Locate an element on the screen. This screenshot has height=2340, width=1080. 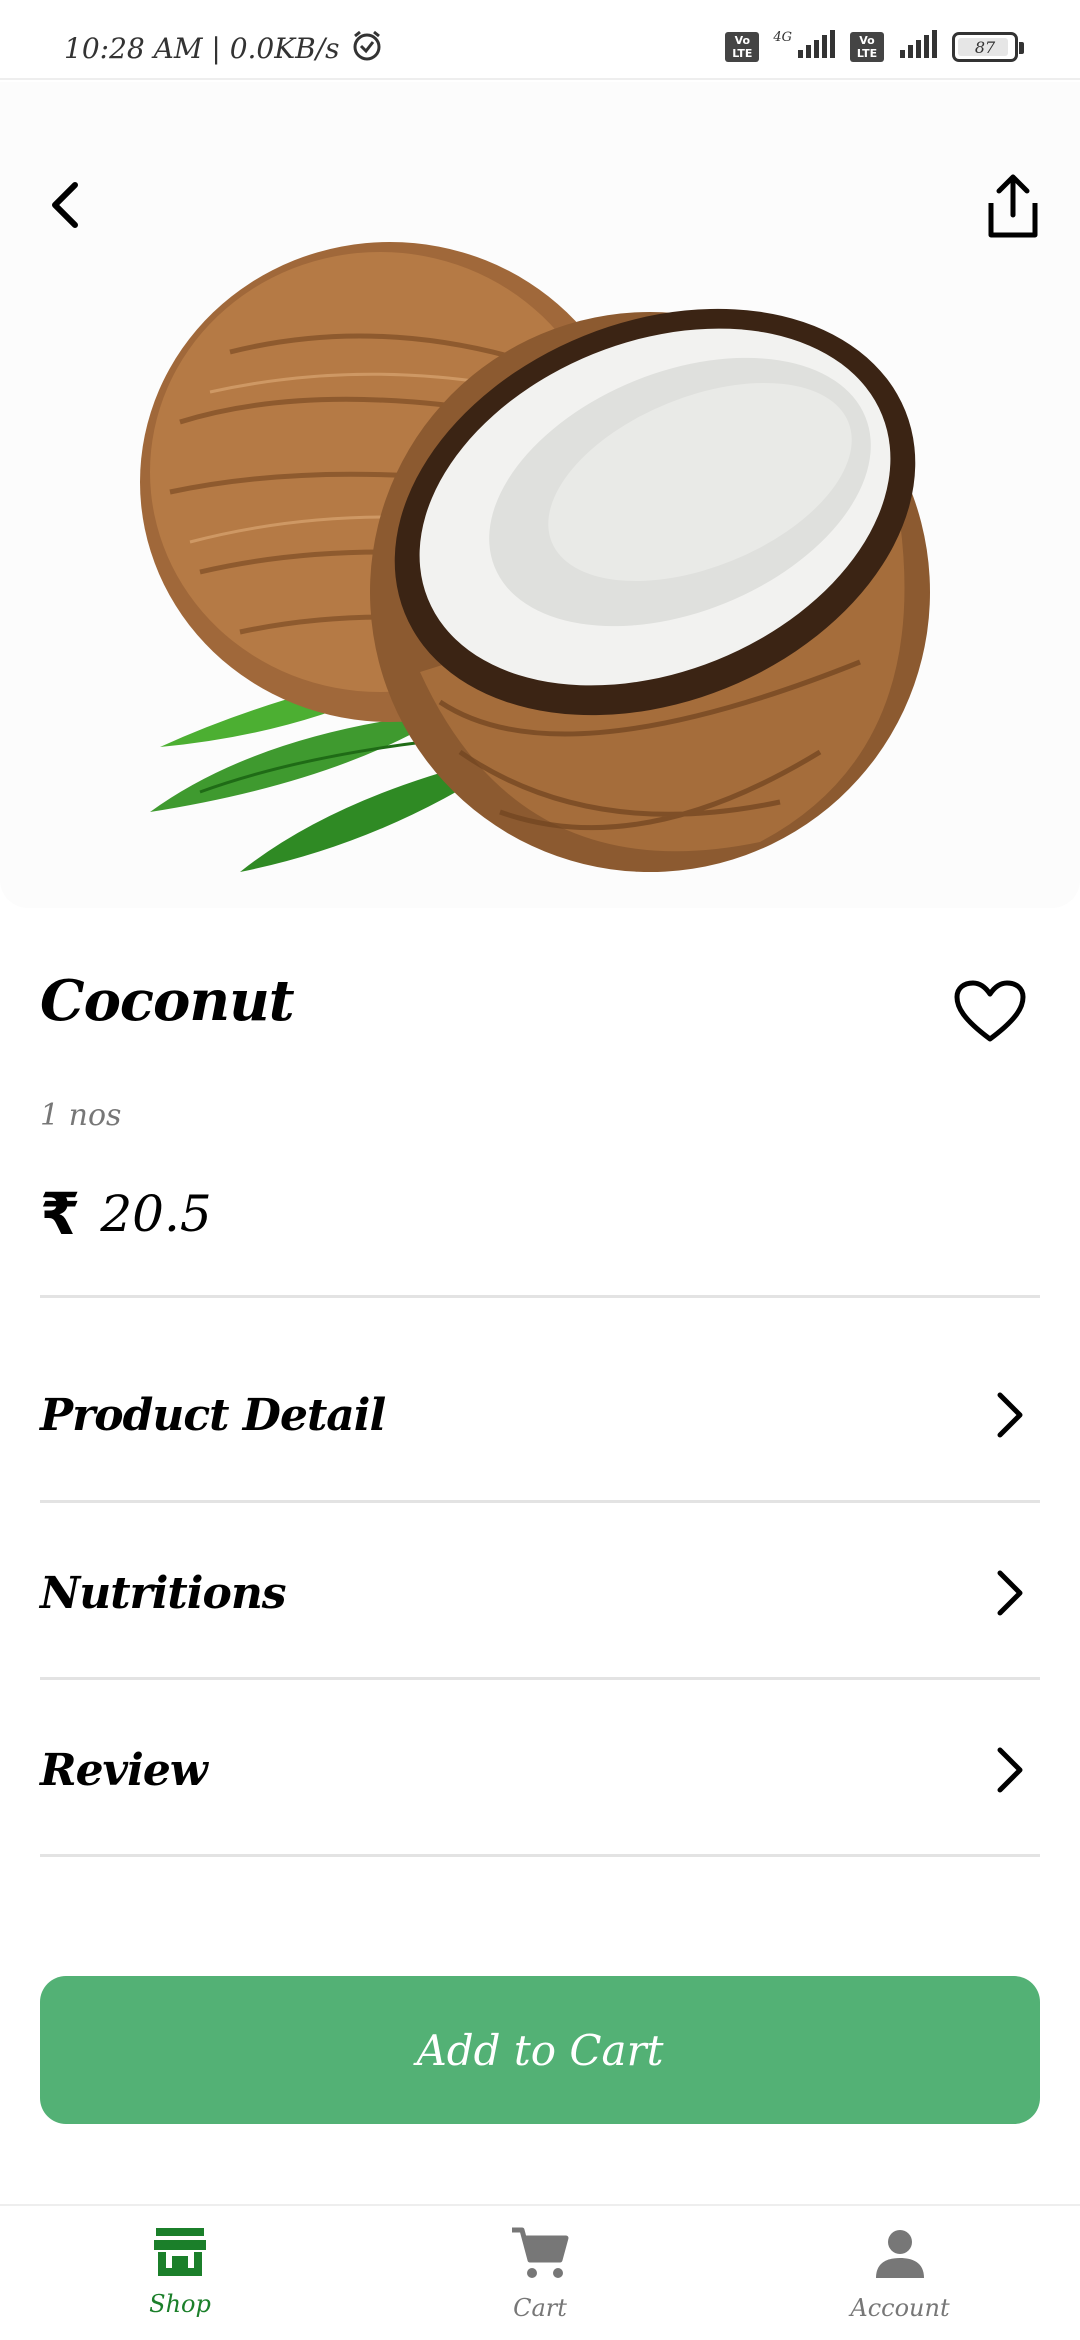
chevron-left-icon is located at coordinates (65, 205).